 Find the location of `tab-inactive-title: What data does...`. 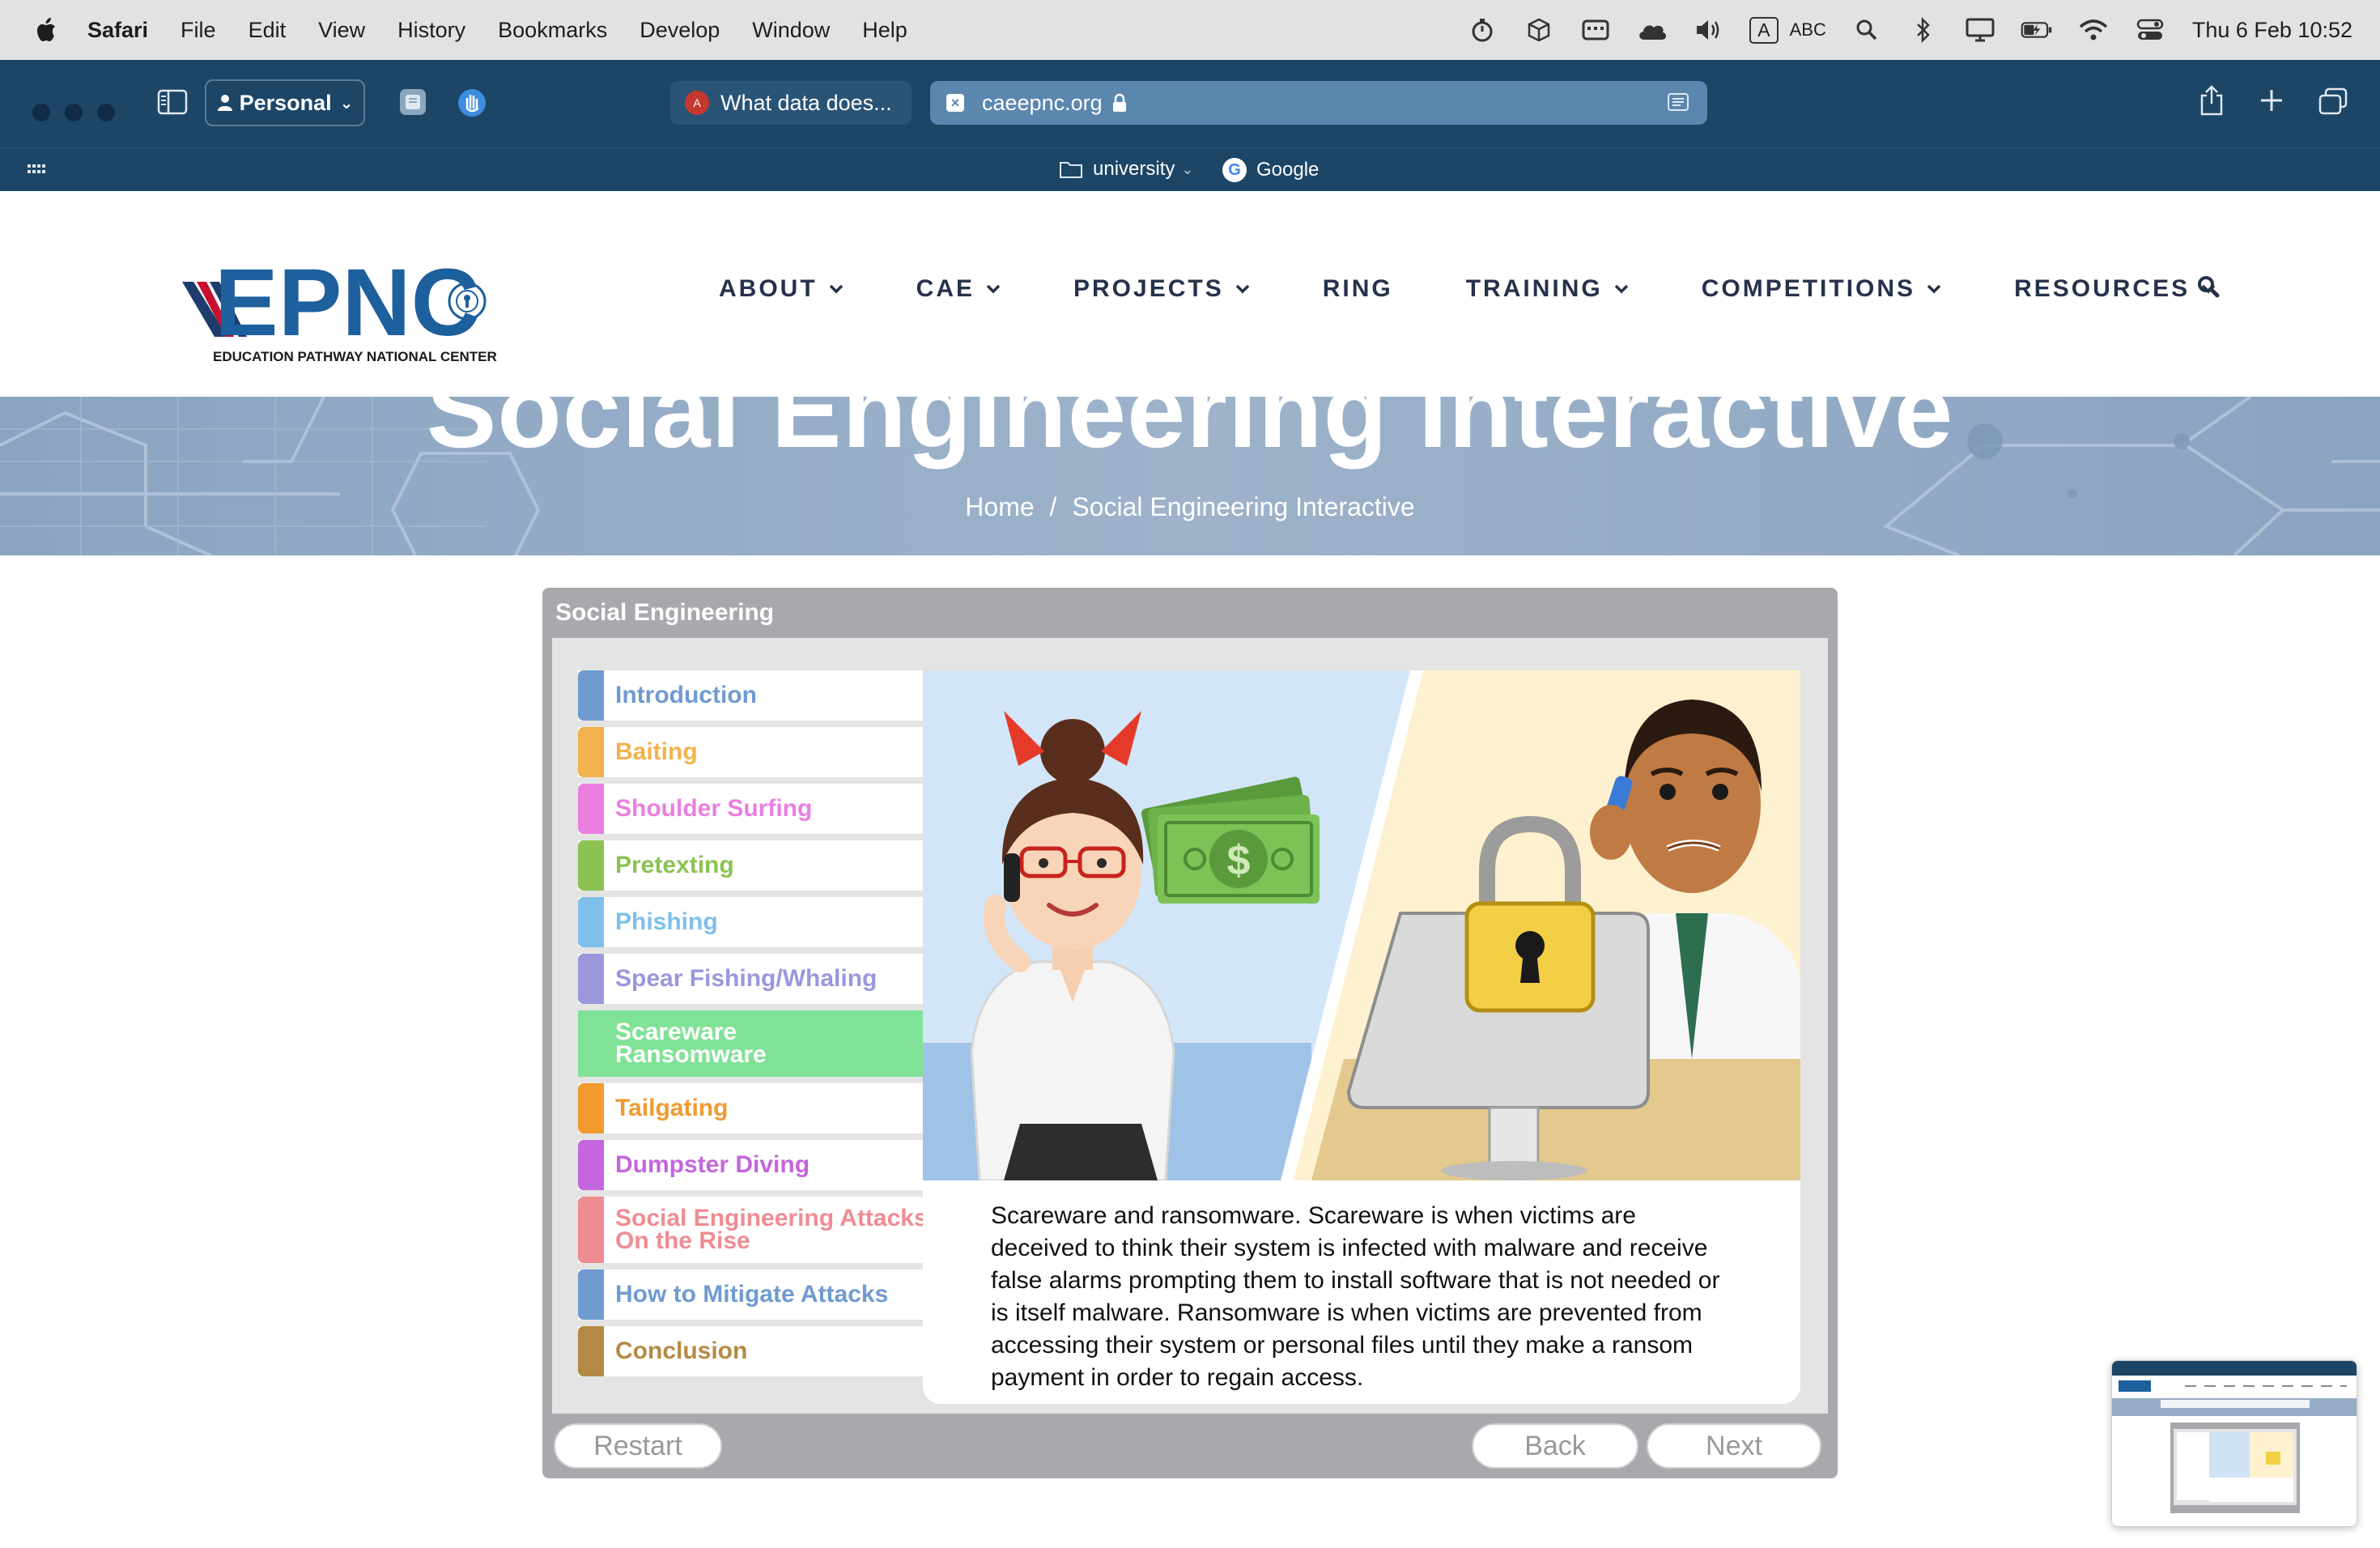

tab-inactive-title: What data does... is located at coordinates (806, 103).